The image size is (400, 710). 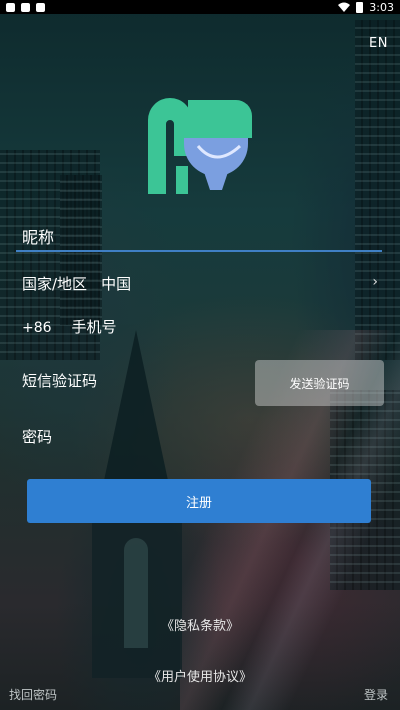 I want to click on login-link: 登录, so click(x=376, y=694).